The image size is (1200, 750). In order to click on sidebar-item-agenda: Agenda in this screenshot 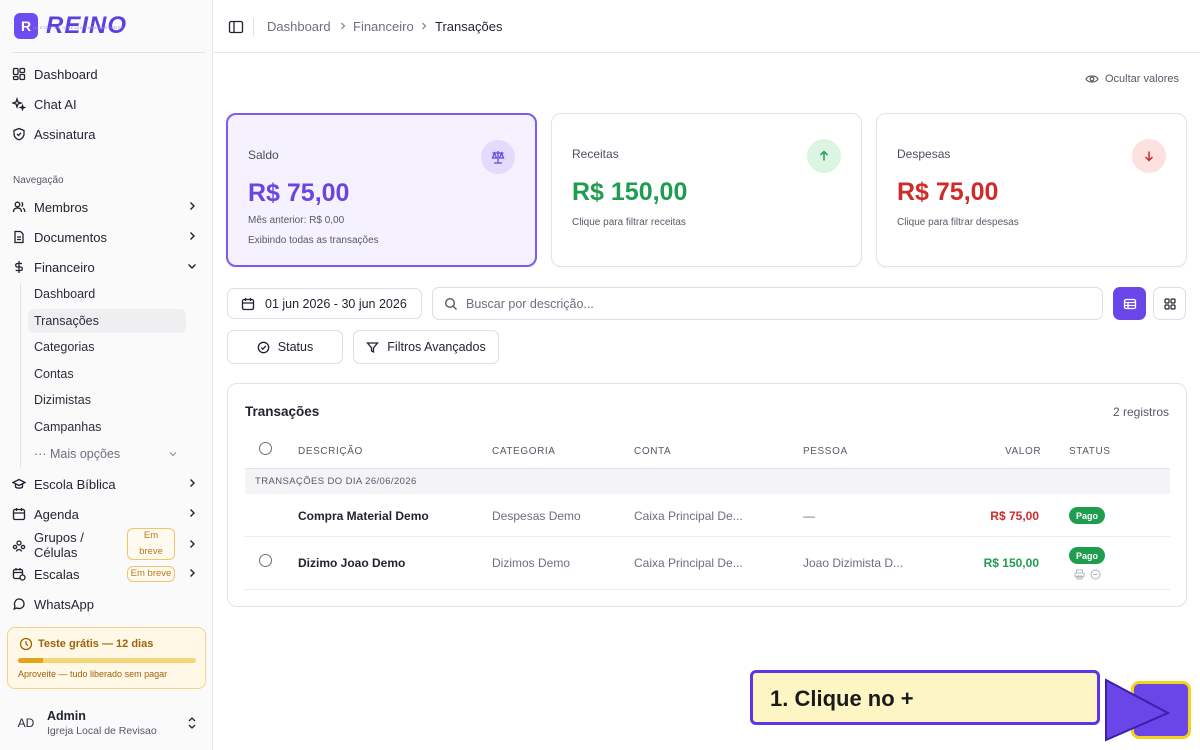, I will do `click(107, 514)`.